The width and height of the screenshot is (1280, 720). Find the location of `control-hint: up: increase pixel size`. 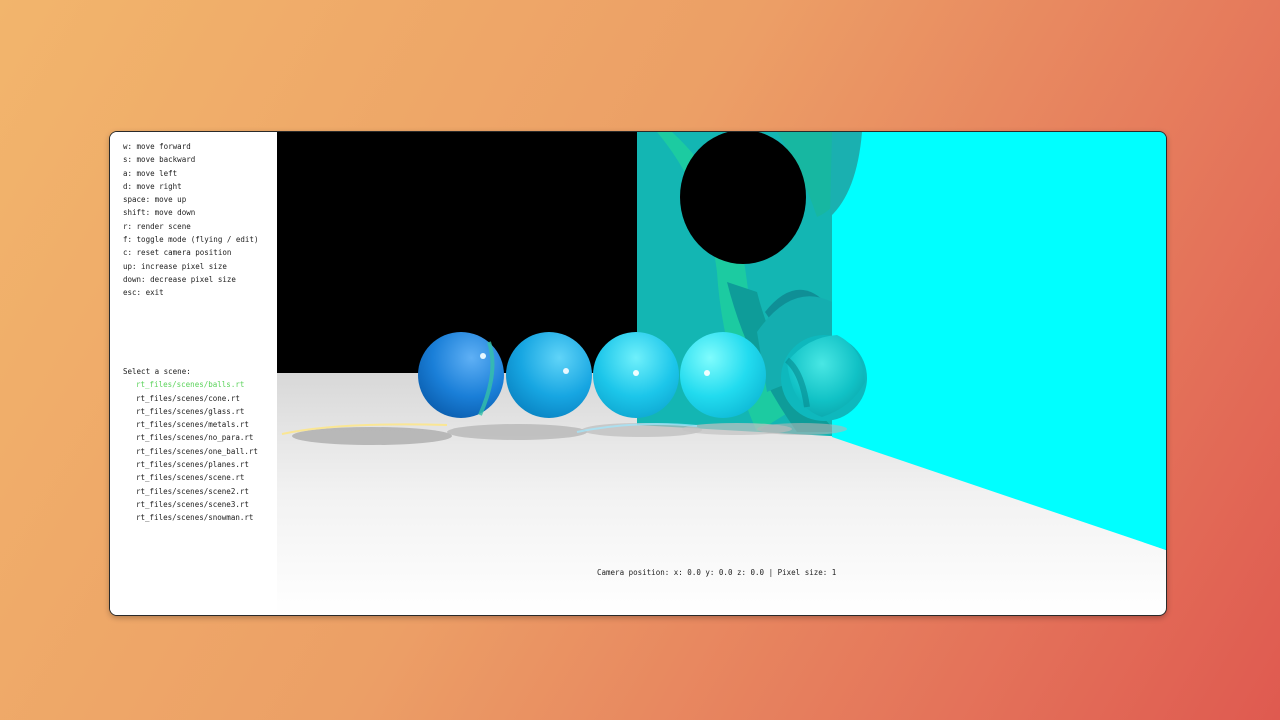

control-hint: up: increase pixel size is located at coordinates (175, 266).